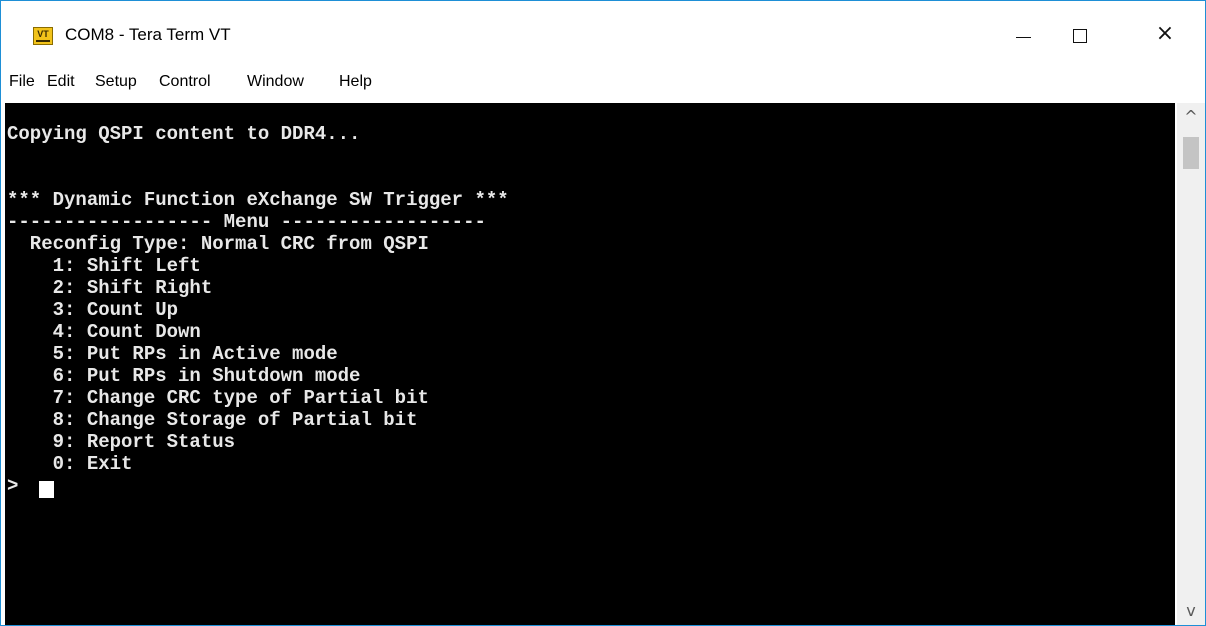  I want to click on close-icon: ×, so click(1165, 33).